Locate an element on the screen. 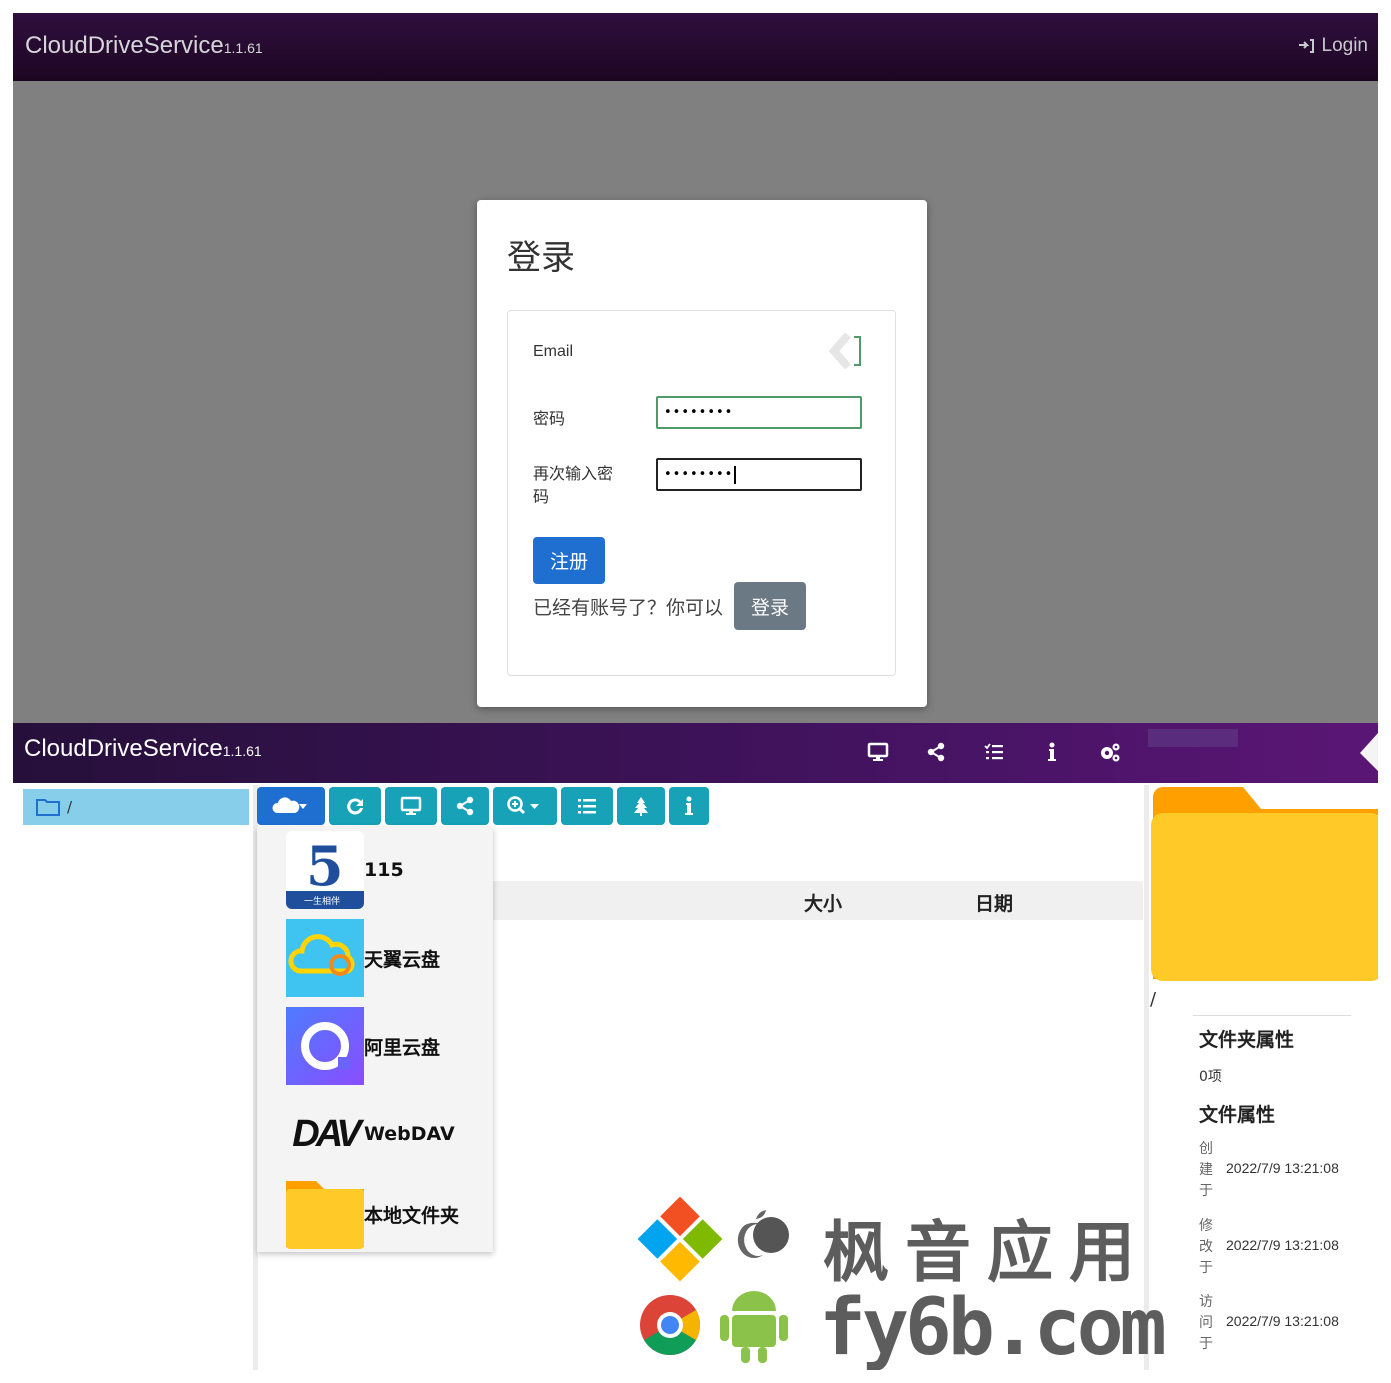 The height and width of the screenshot is (1383, 1391). login-link: Login is located at coordinates (1332, 46).